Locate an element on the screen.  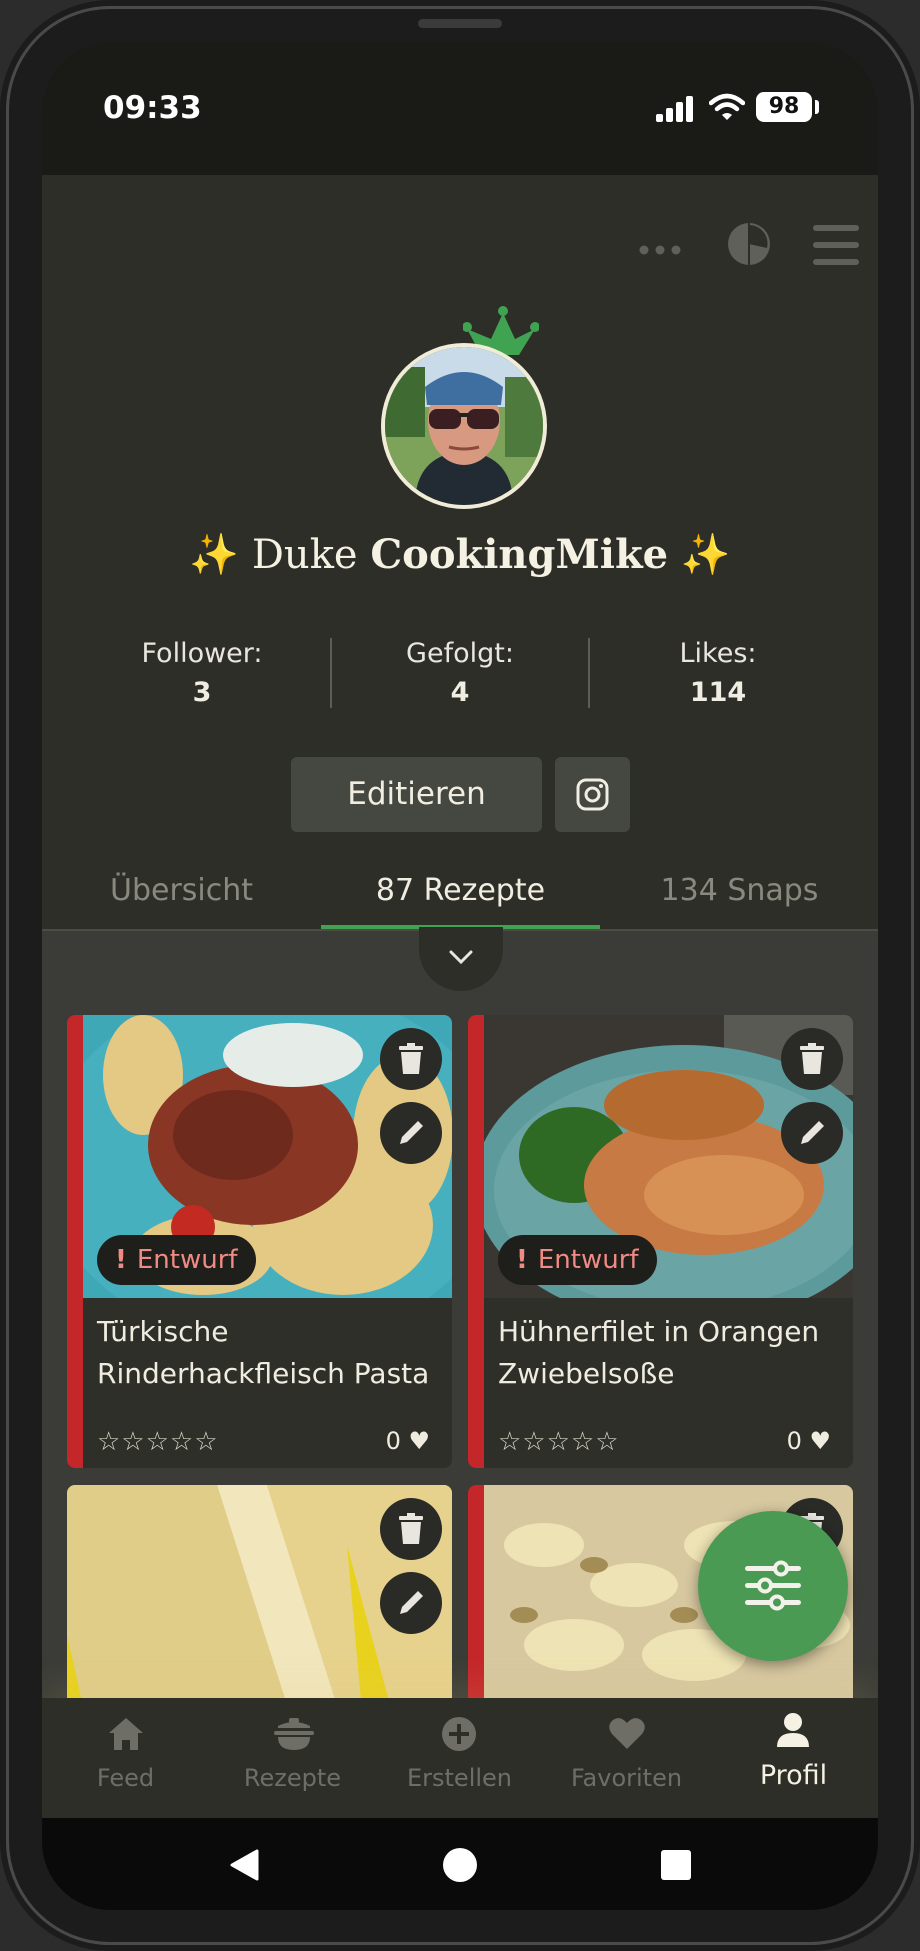
wifi-icon is located at coordinates (727, 106).